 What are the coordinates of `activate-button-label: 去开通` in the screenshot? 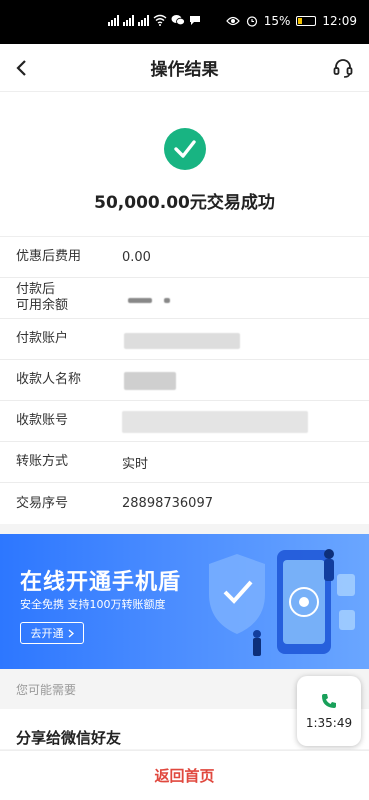 It's located at (47, 633).